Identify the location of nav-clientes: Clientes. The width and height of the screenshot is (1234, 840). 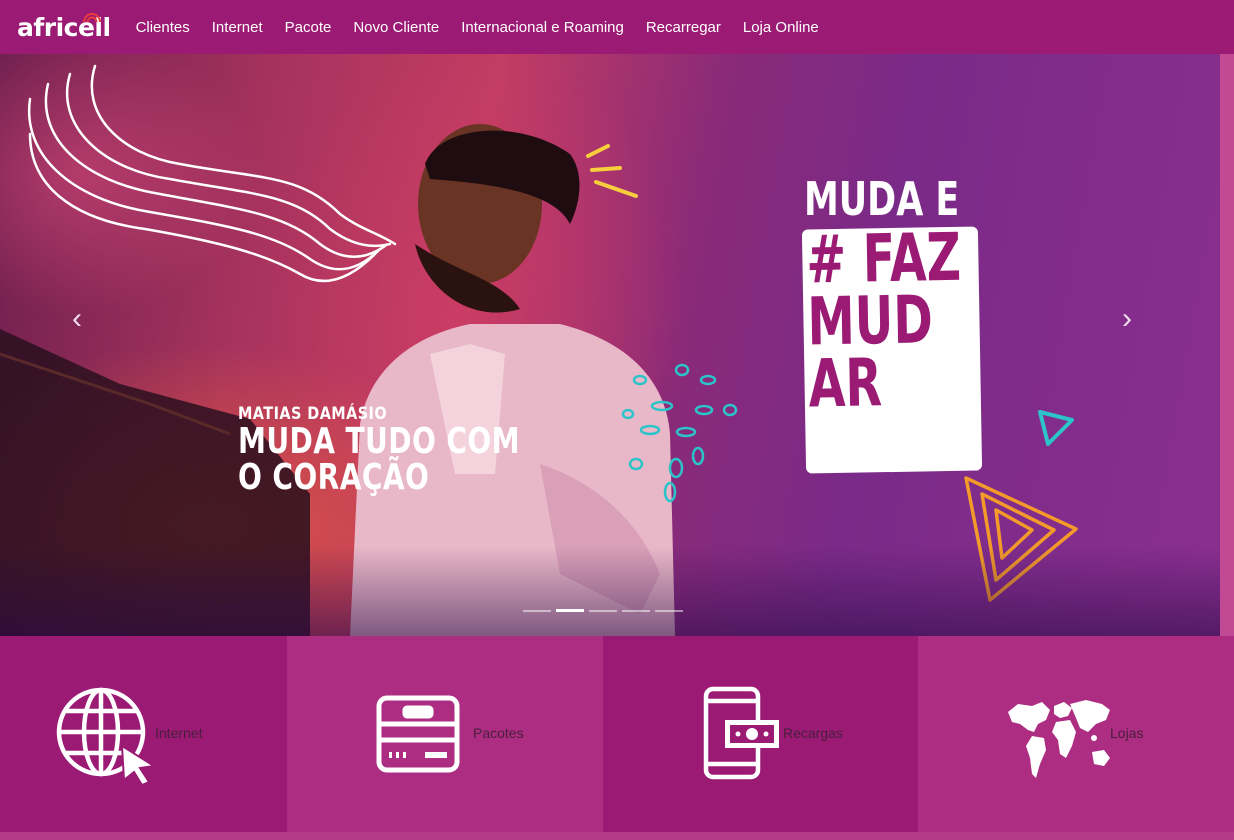
(163, 27).